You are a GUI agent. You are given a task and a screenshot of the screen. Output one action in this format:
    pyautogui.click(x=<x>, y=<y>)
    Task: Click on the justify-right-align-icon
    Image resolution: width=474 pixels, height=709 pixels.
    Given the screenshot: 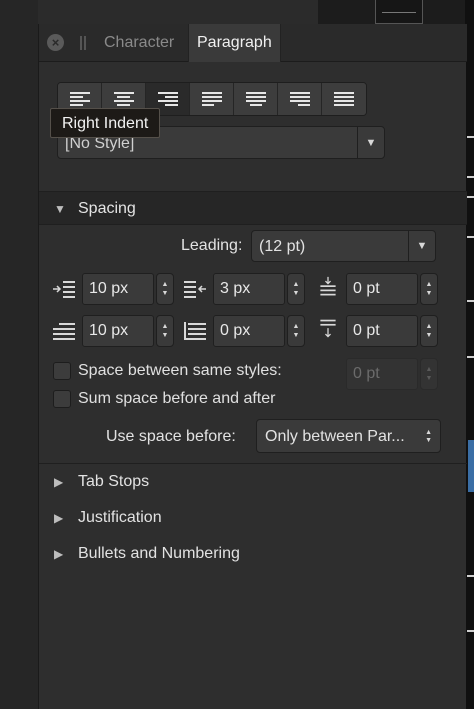 What is the action you would take?
    pyautogui.click(x=299, y=99)
    